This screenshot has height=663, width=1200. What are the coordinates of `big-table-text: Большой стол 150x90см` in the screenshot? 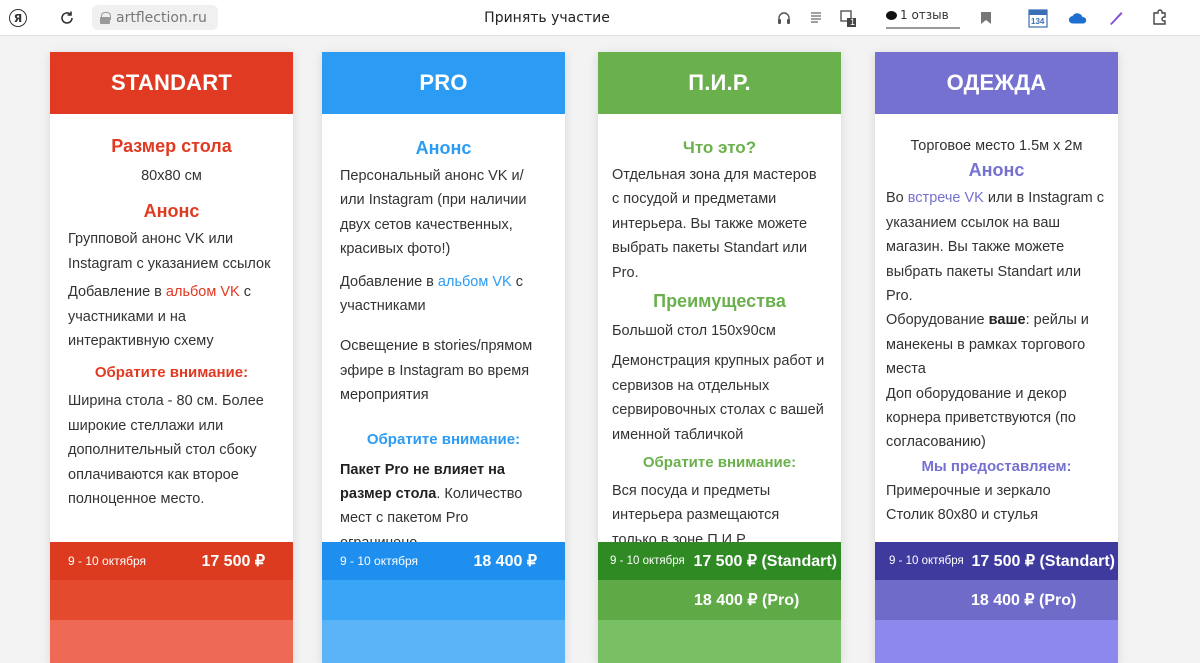 It's located at (694, 331).